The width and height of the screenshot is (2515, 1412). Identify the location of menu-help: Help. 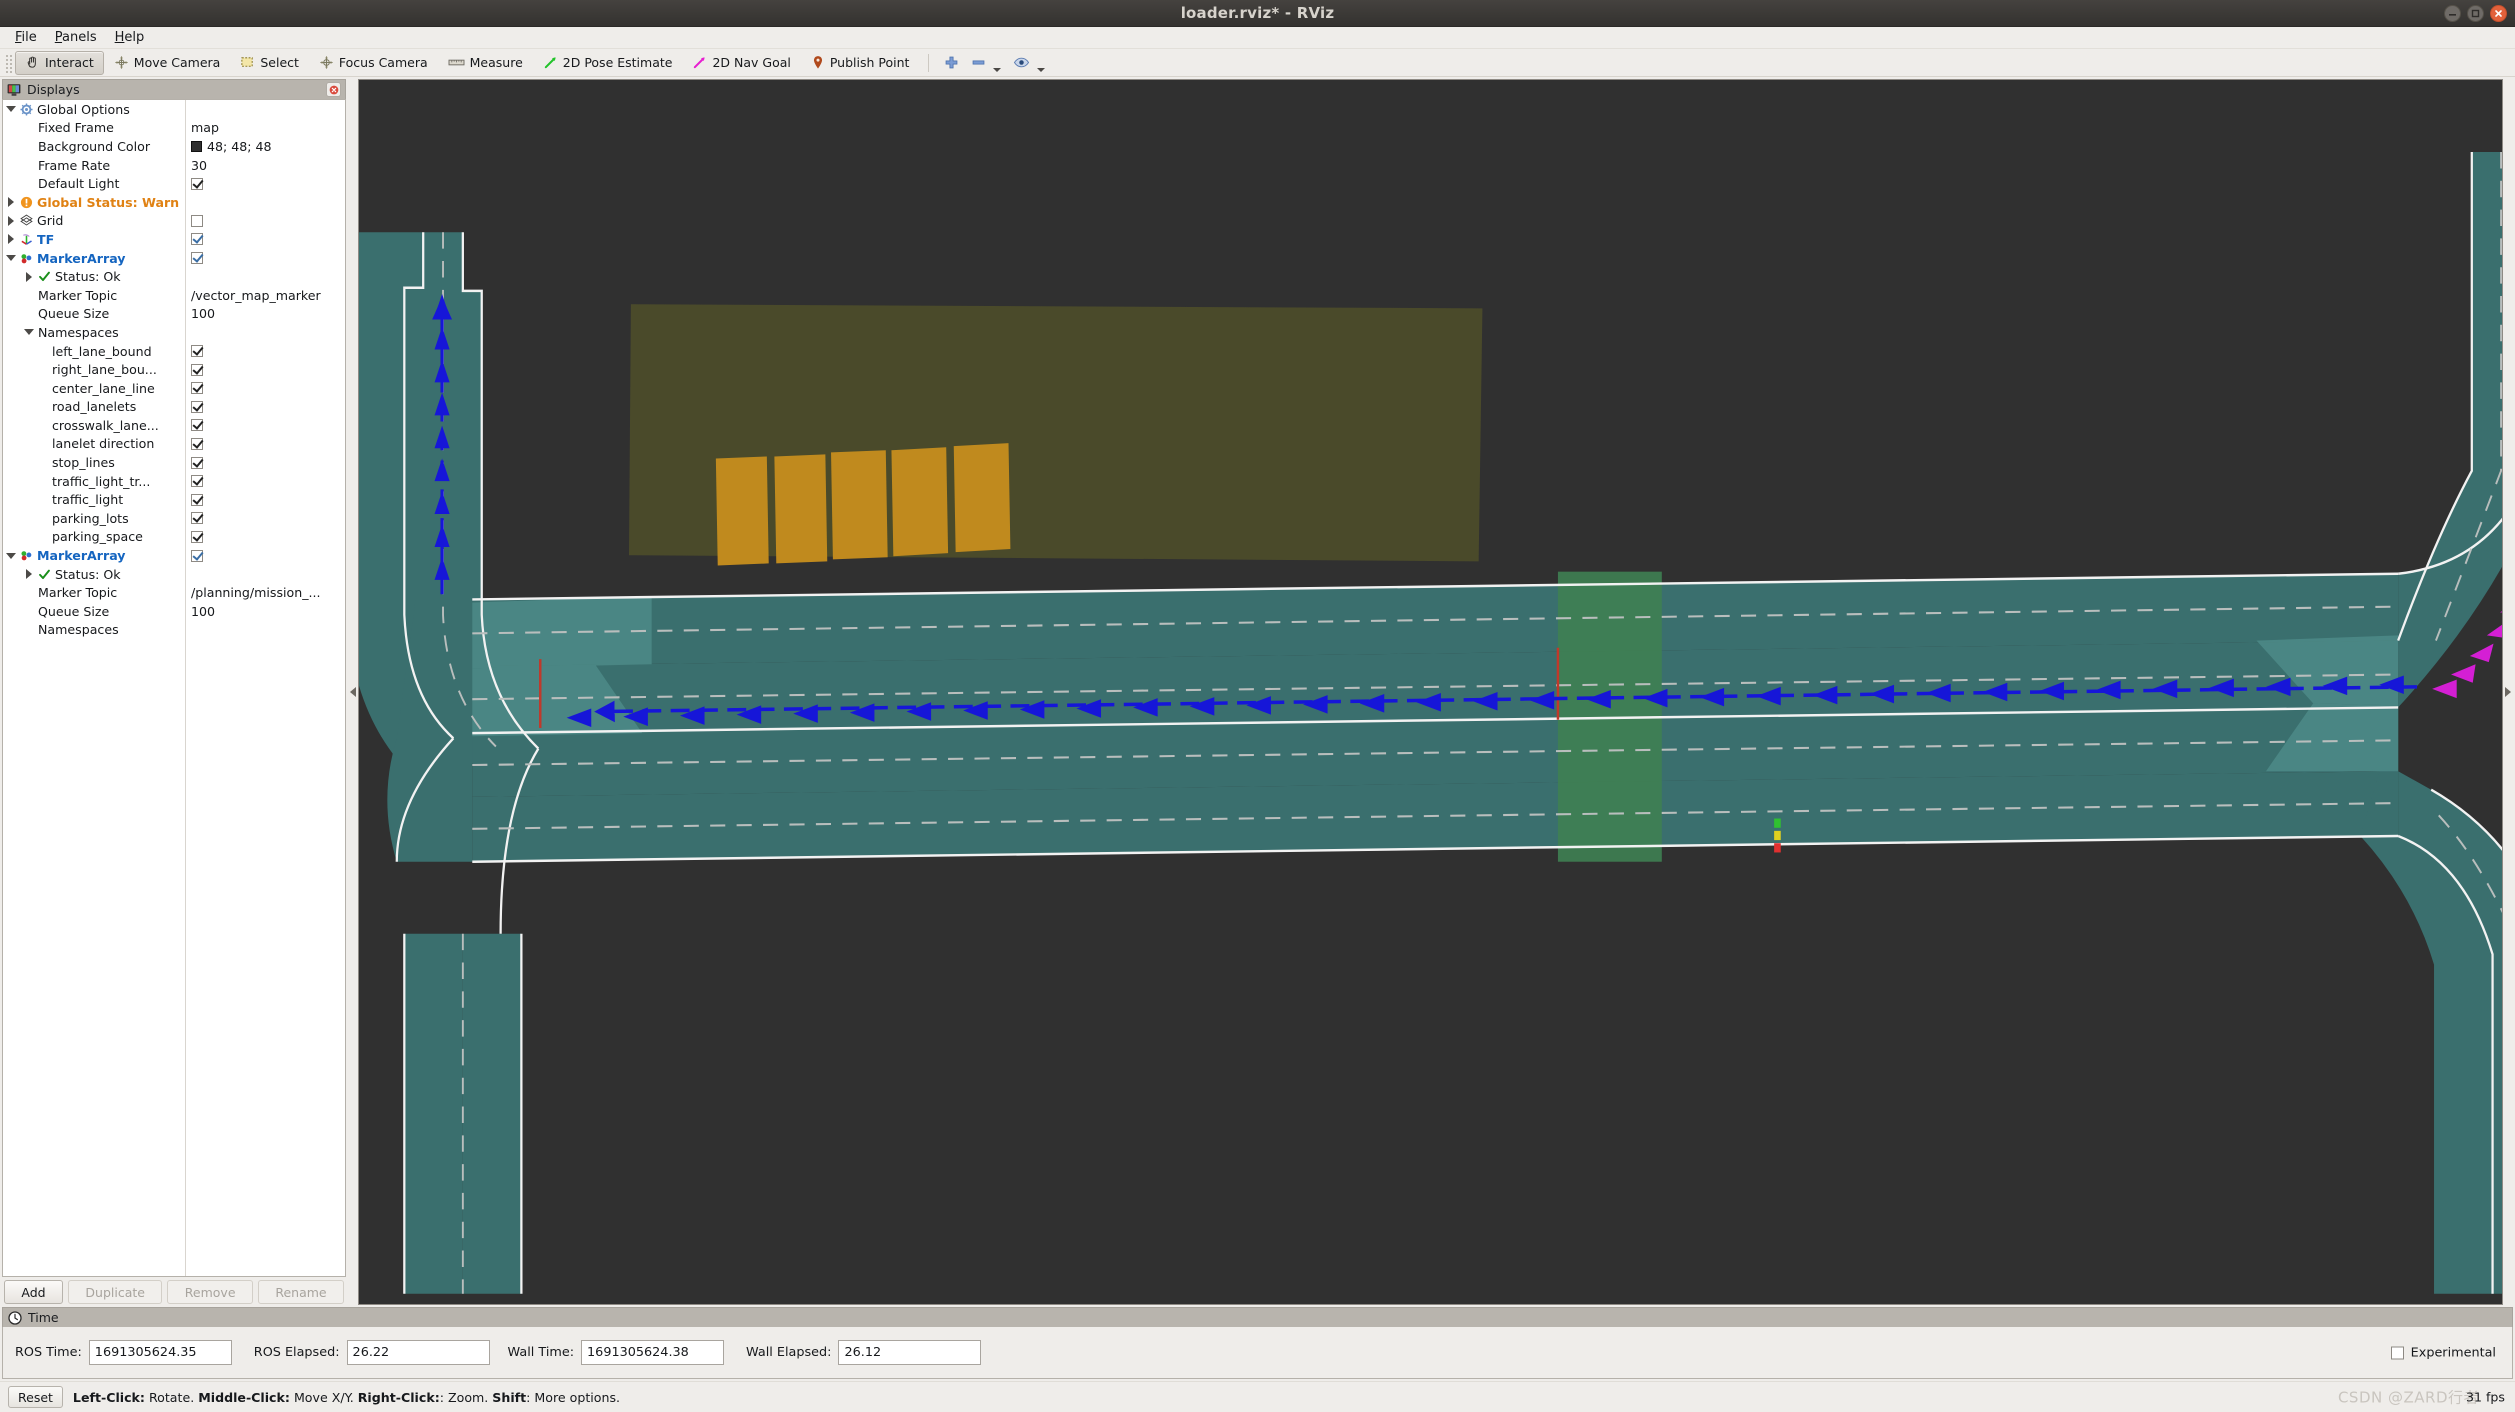
(131, 37).